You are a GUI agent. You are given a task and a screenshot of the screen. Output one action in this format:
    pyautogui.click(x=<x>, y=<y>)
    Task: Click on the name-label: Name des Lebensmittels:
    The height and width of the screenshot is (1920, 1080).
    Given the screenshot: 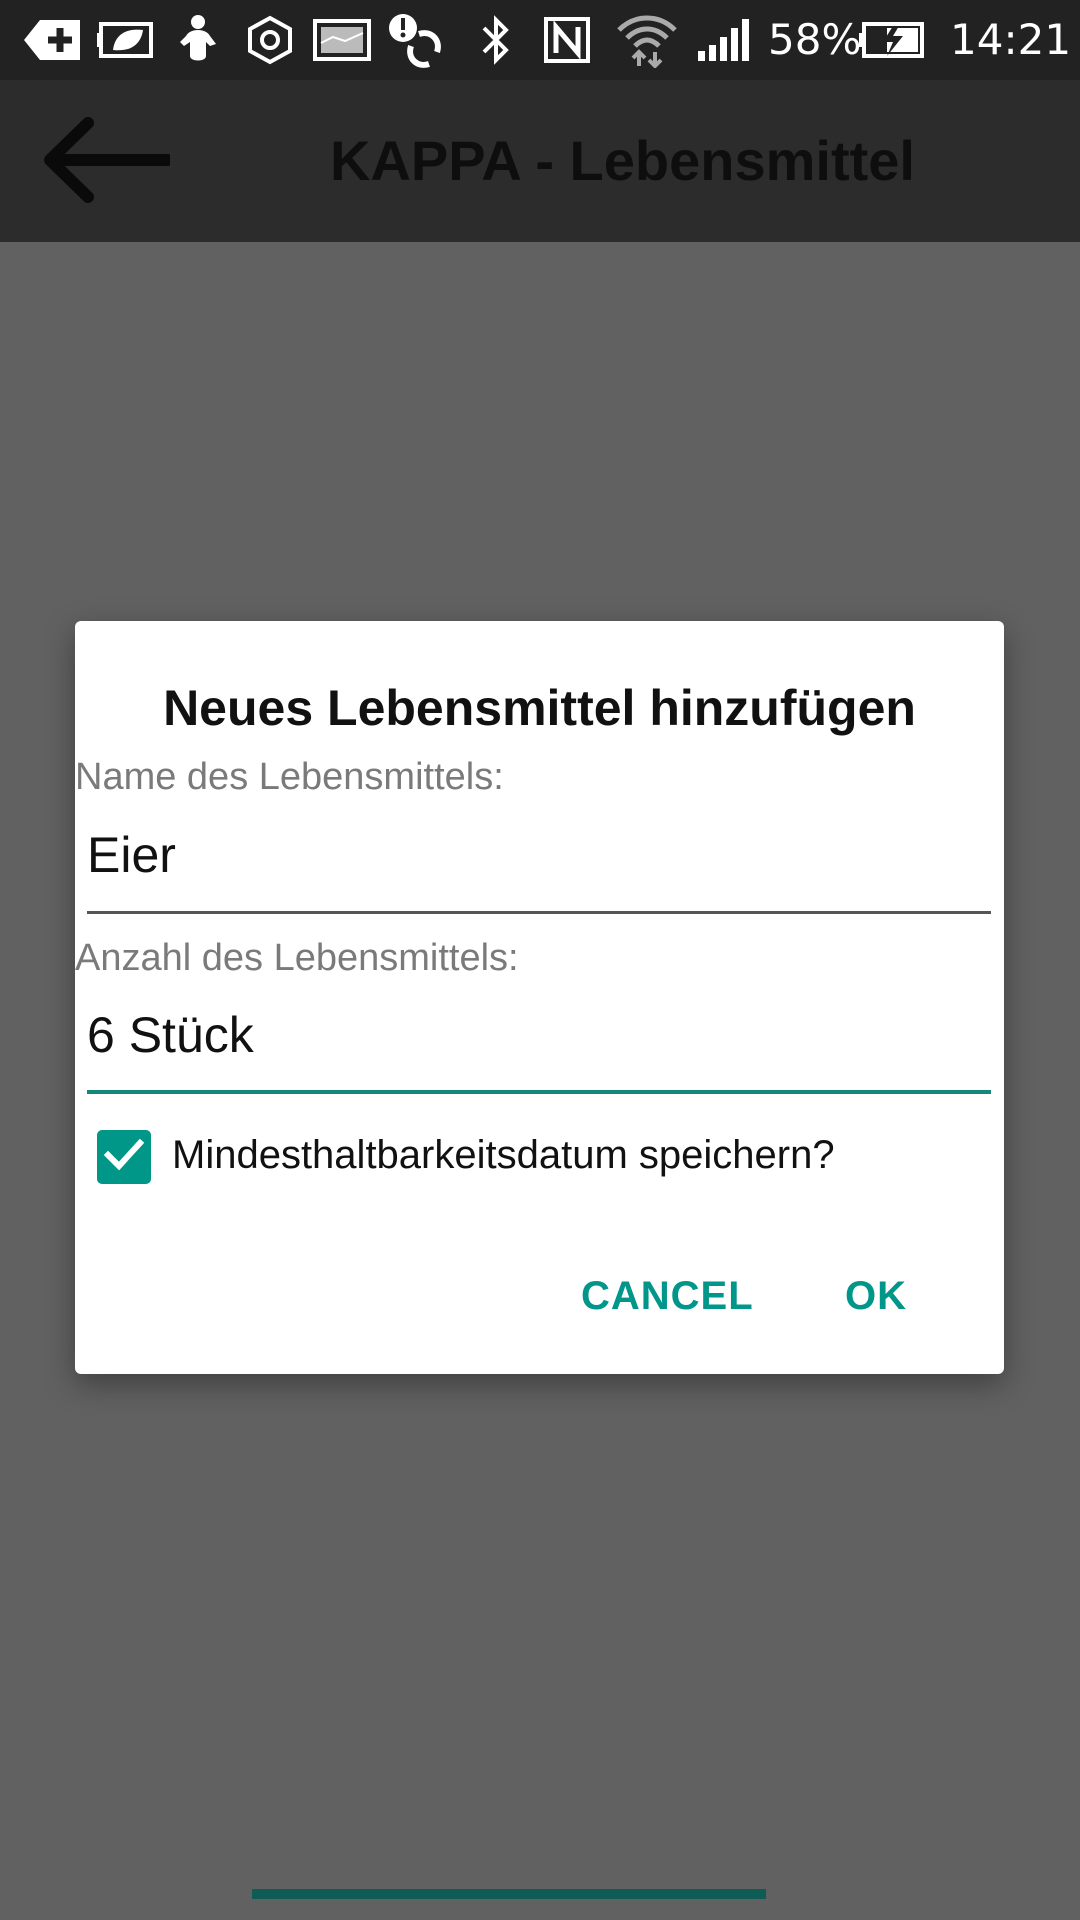 What is the action you would take?
    pyautogui.click(x=289, y=777)
    